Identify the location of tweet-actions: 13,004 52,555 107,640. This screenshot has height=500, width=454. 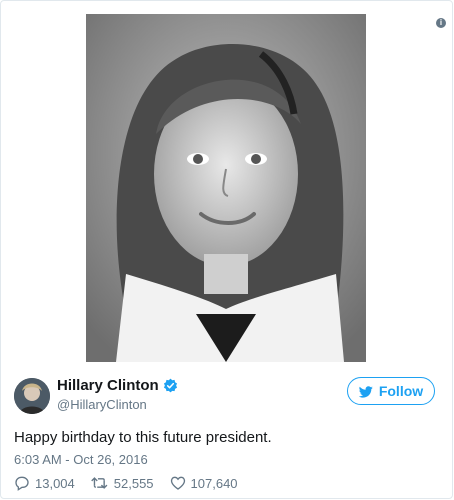
(134, 483).